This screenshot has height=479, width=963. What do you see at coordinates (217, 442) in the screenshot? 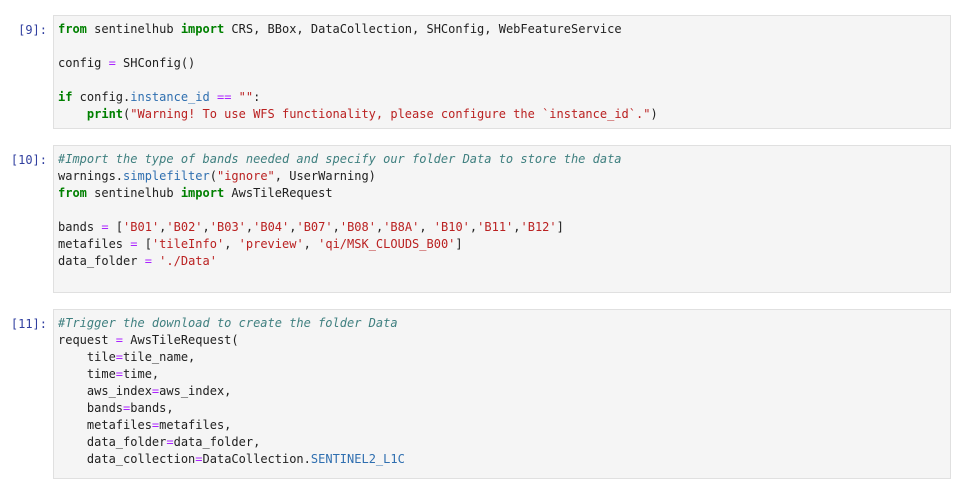
I see `code-token: data_folder,` at bounding box center [217, 442].